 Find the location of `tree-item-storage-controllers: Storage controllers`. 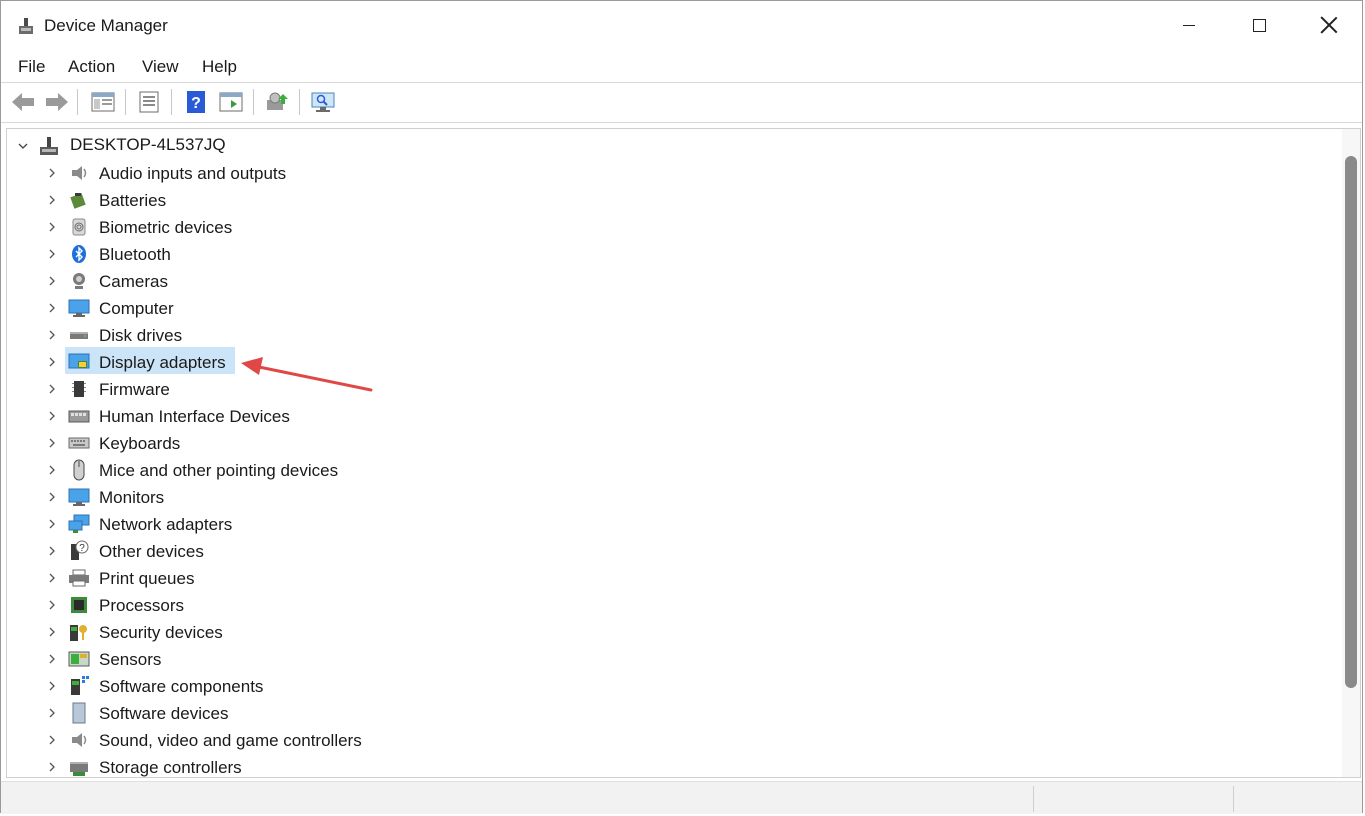

tree-item-storage-controllers: Storage controllers is located at coordinates (170, 768).